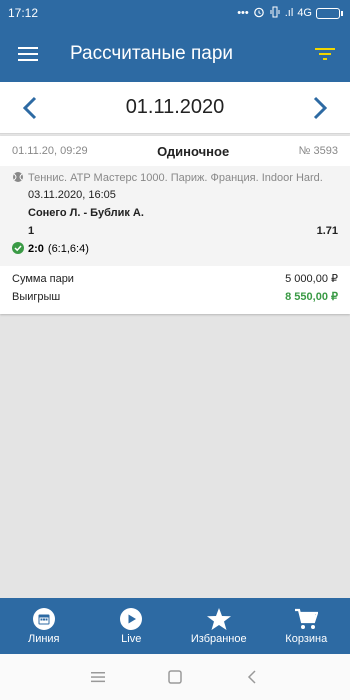 The image size is (350, 700). I want to click on status-time: 17:12, so click(23, 13).